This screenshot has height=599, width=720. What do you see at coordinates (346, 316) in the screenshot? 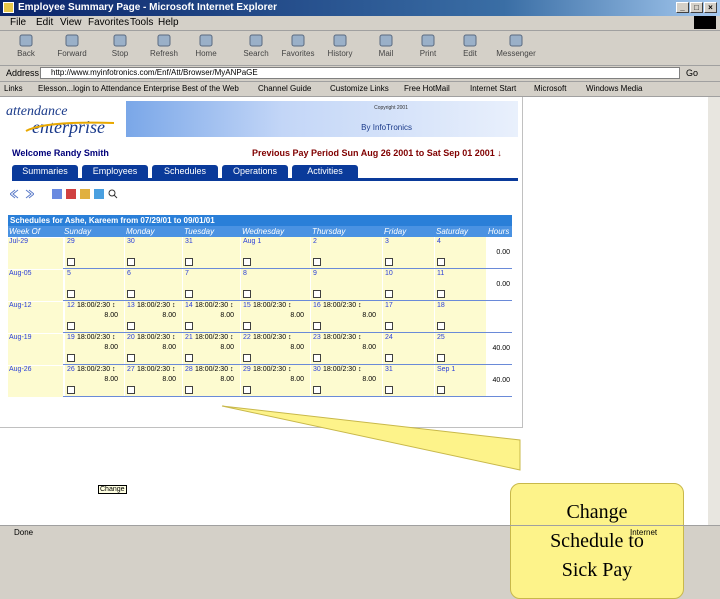
I see `day-cell: 16 18:00/2:30 ↕ 8.00` at bounding box center [346, 316].